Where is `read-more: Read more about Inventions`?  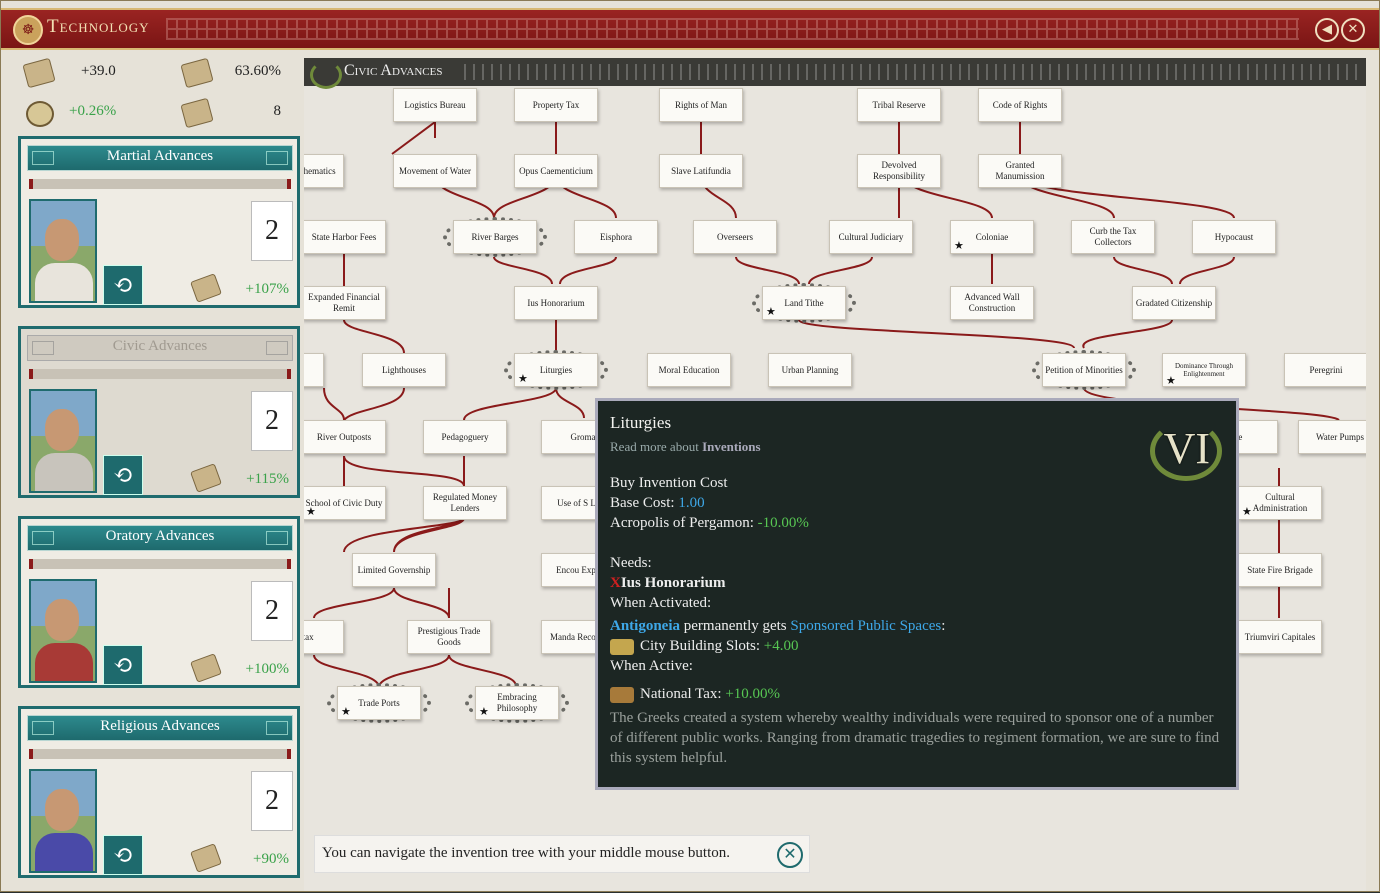 read-more: Read more about Inventions is located at coordinates (685, 446).